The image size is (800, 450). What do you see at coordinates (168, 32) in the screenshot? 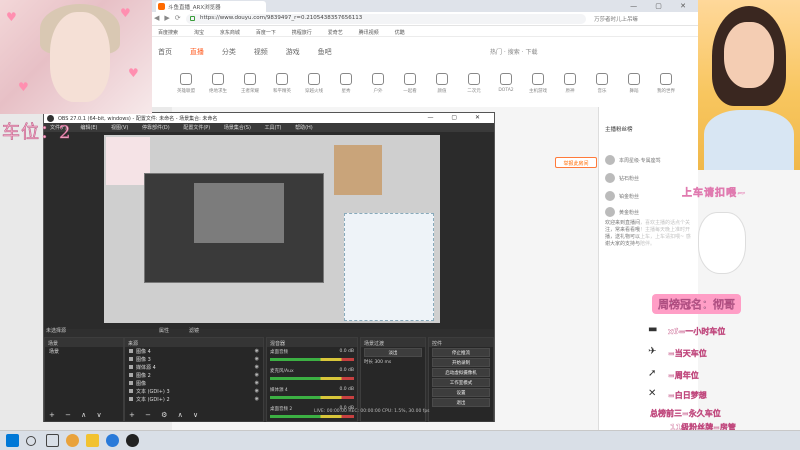
I see `bookmark: 百度搜索` at bounding box center [168, 32].